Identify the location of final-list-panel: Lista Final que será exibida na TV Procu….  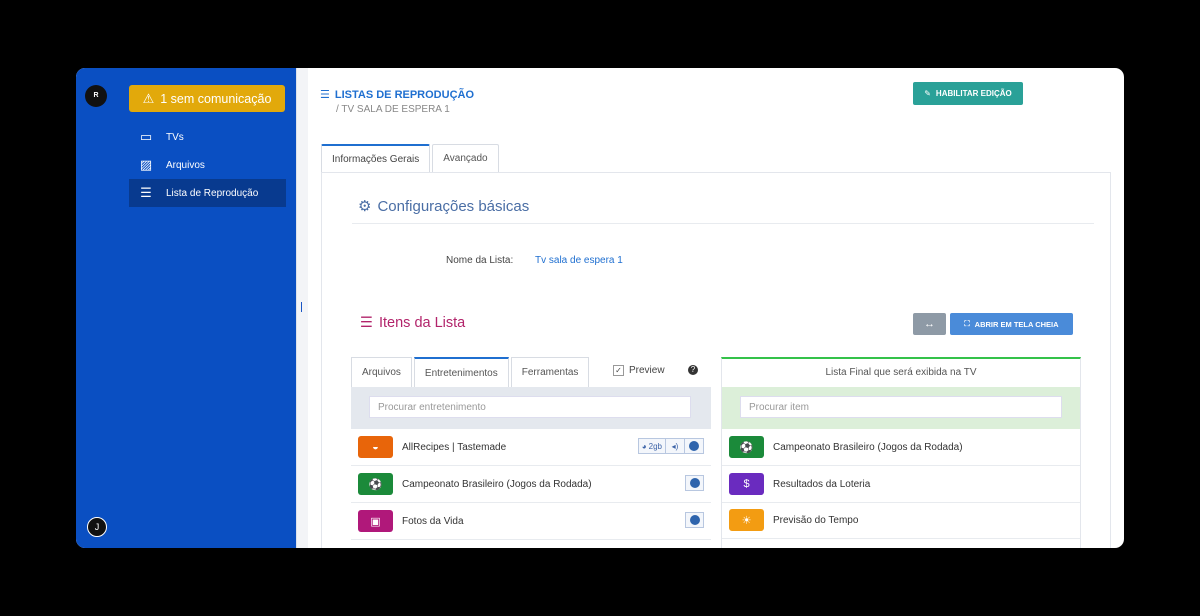
(901, 452).